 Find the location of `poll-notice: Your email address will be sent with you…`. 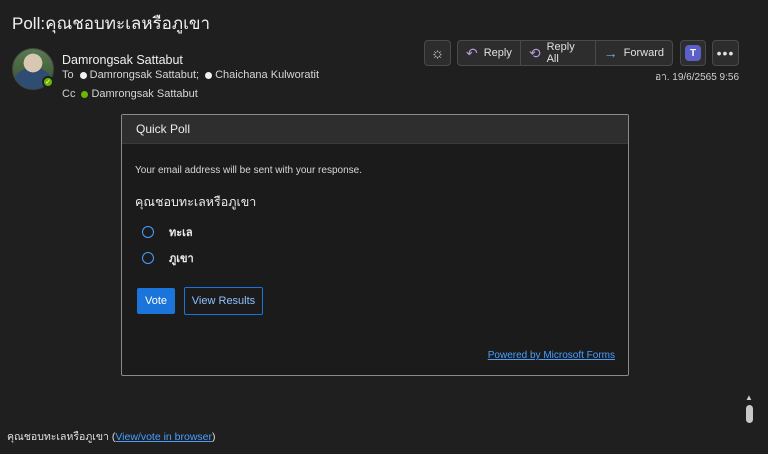

poll-notice: Your email address will be sent with you… is located at coordinates (248, 170).